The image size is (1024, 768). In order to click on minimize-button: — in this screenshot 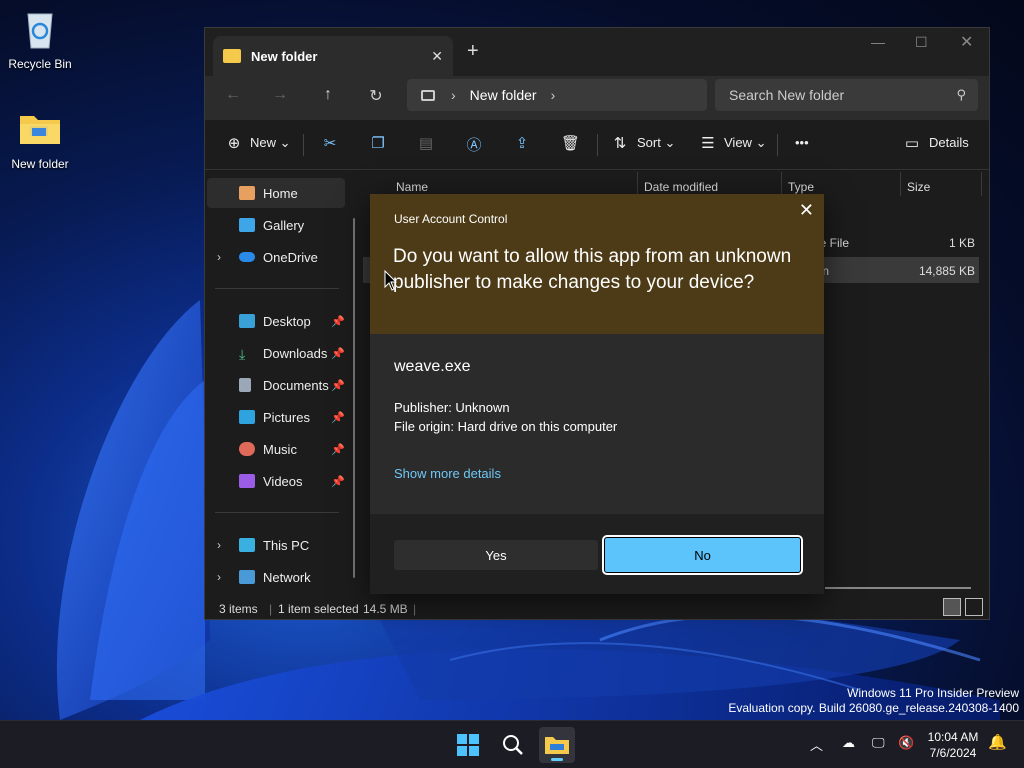, I will do `click(878, 42)`.